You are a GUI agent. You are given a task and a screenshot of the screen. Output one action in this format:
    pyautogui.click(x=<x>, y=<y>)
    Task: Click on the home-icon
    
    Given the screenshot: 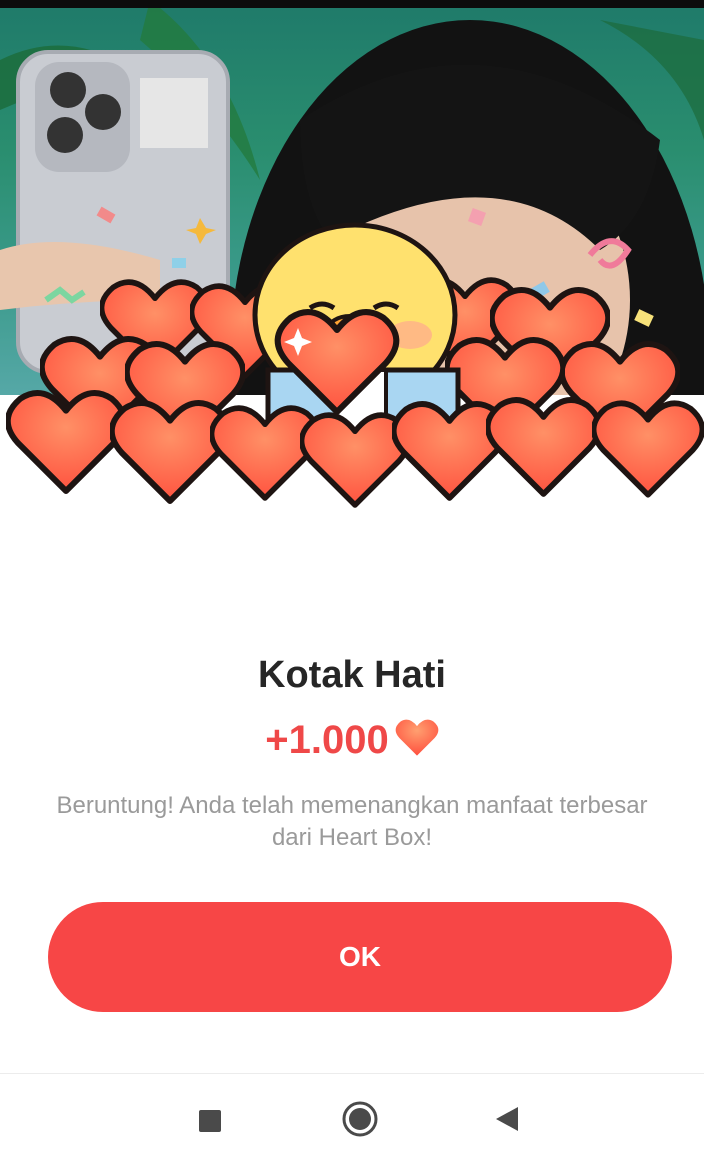 What is the action you would take?
    pyautogui.click(x=360, y=1121)
    